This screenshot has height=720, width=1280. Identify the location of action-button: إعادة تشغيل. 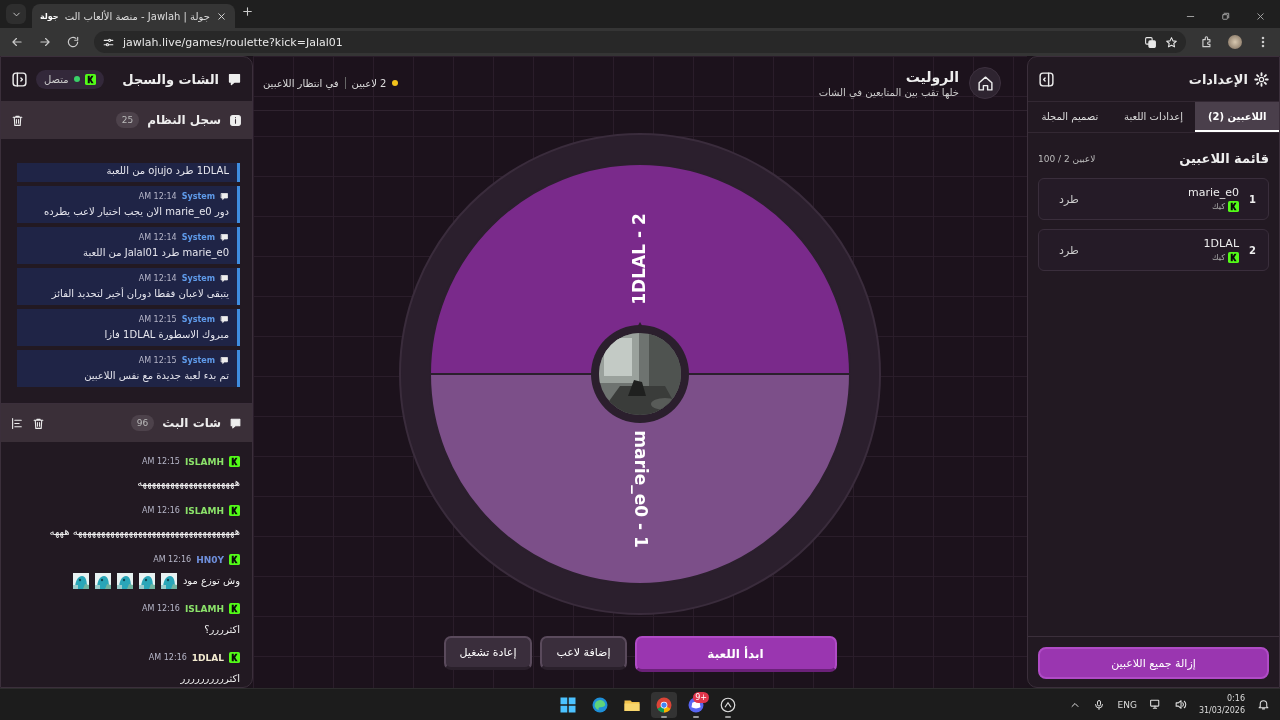
(488, 653).